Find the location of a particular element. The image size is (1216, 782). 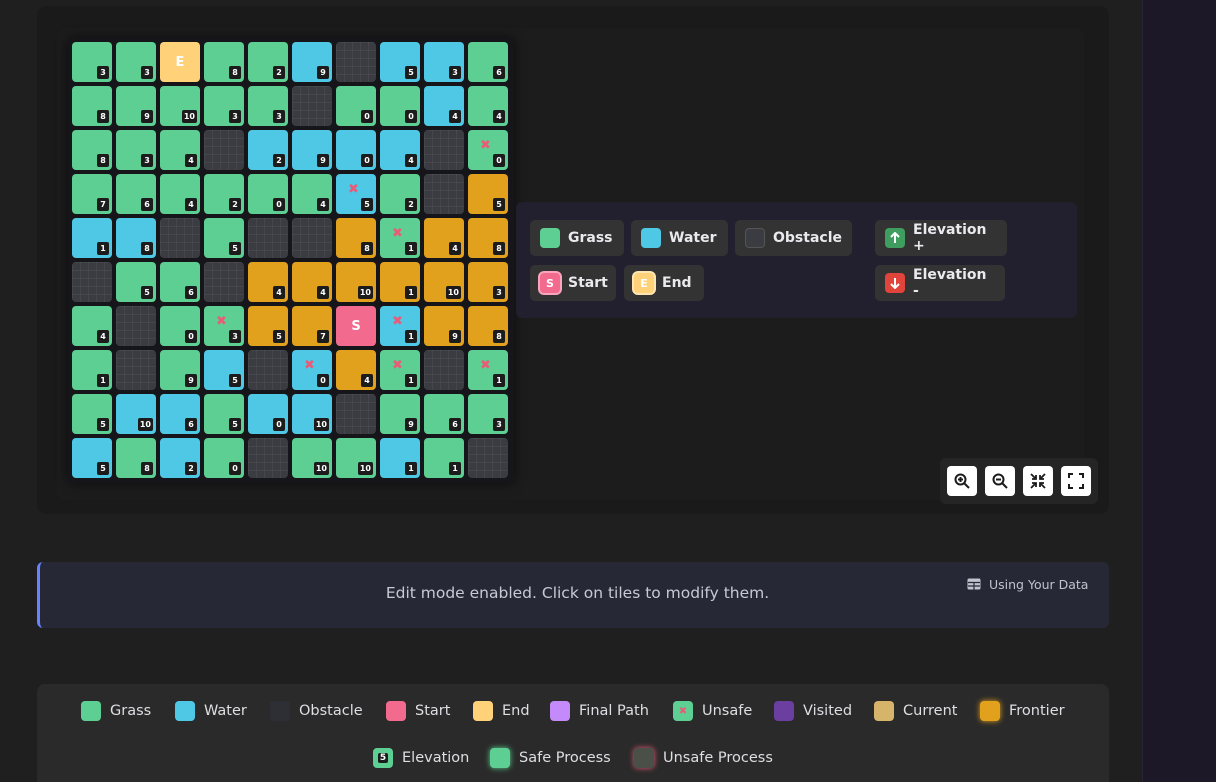

tile-frontier: 3 is located at coordinates (488, 282).